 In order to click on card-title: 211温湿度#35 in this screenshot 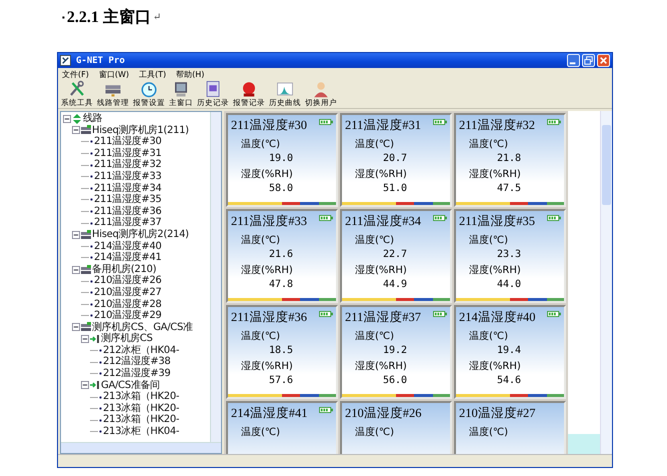, I will do `click(497, 221)`.